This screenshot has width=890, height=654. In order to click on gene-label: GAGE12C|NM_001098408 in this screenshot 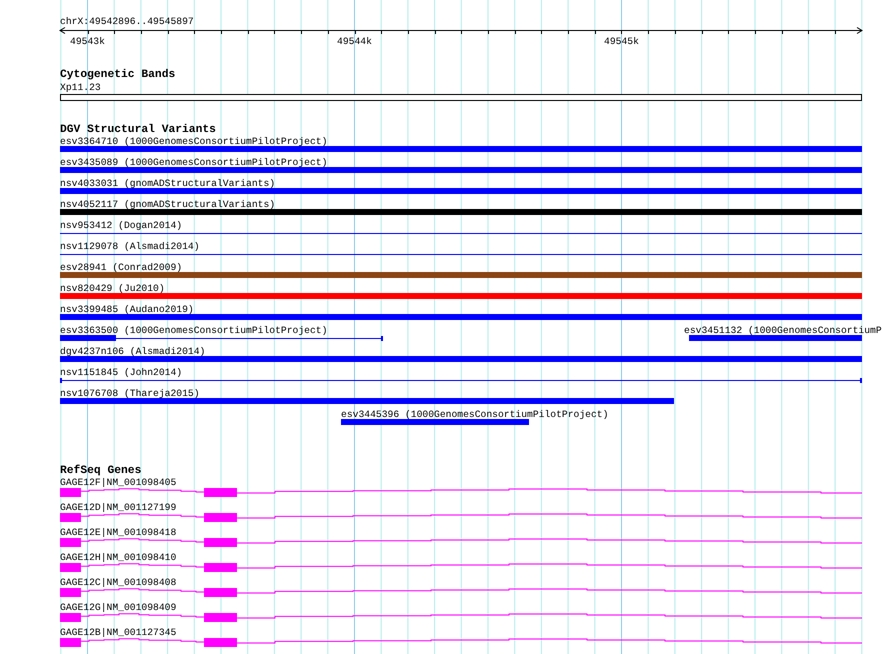, I will do `click(118, 582)`.